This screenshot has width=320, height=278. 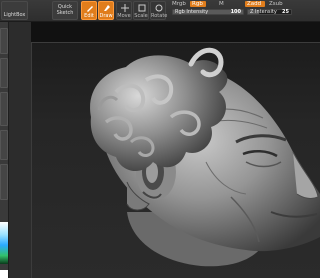 I want to click on zsub-button: Zsub, so click(x=276, y=4).